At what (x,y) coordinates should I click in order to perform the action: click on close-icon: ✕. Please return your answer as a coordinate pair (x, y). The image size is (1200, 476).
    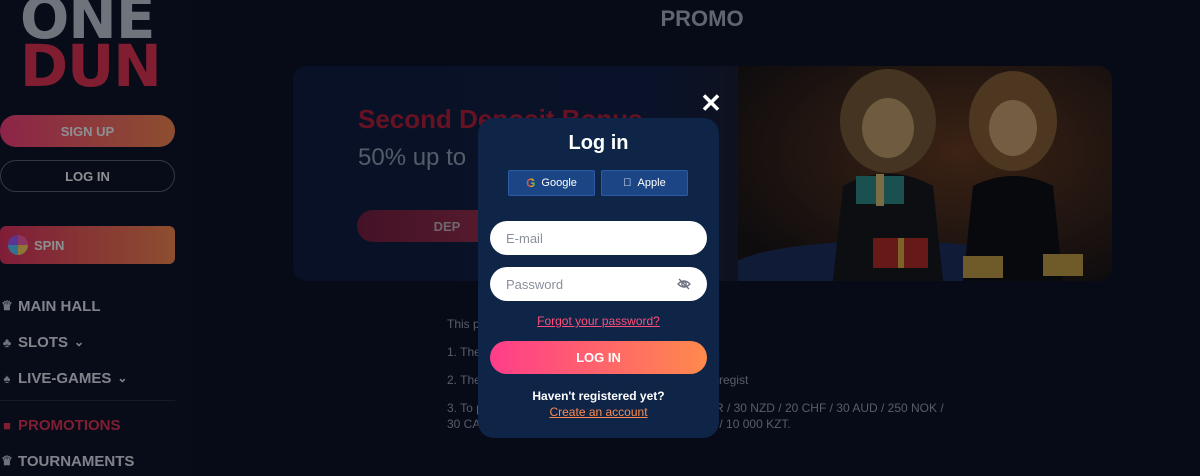
    Looking at the image, I should click on (711, 103).